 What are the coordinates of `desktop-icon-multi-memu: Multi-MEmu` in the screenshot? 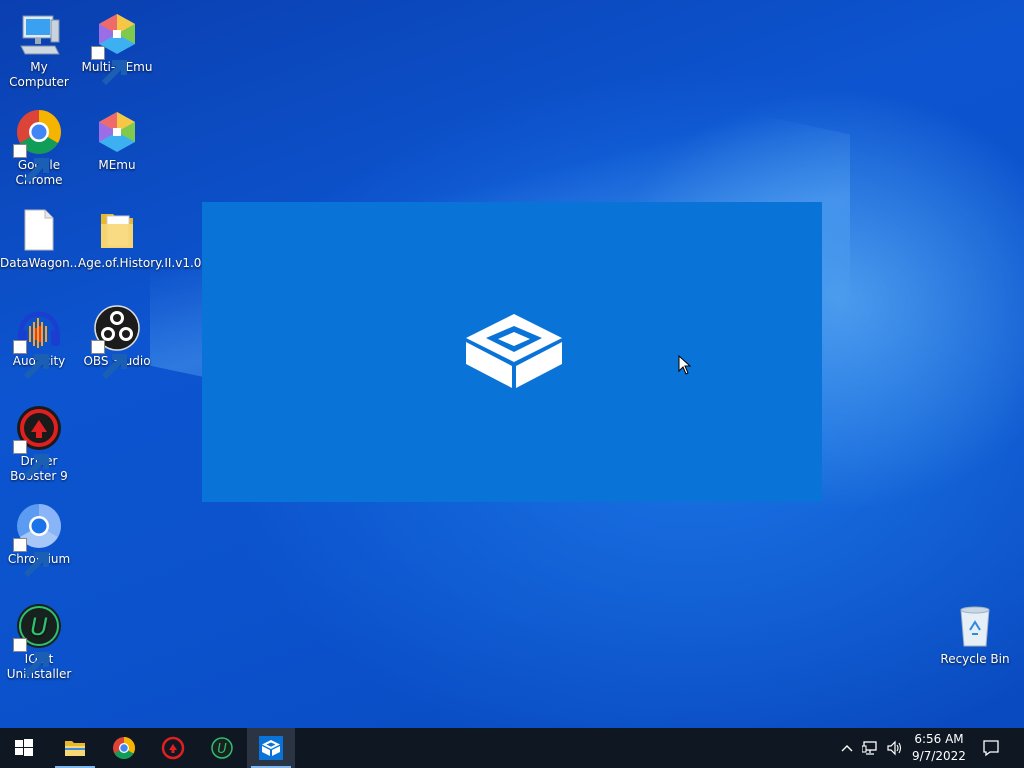 It's located at (117, 45).